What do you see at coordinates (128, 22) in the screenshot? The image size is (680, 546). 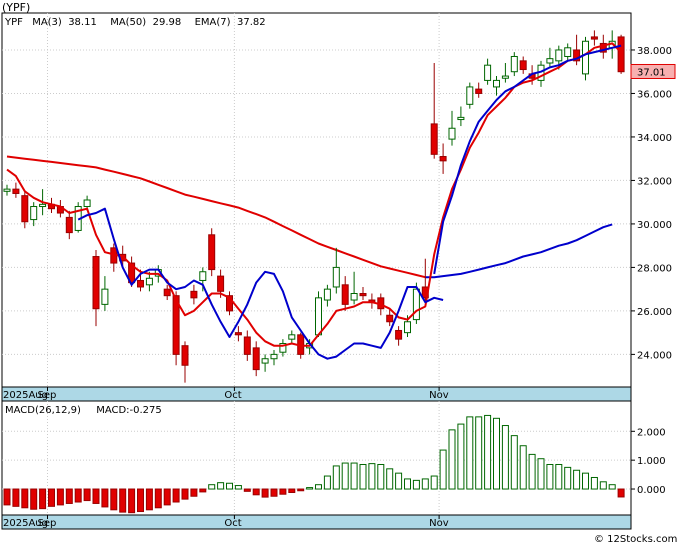 I see `price-legend-label: MA(50)` at bounding box center [128, 22].